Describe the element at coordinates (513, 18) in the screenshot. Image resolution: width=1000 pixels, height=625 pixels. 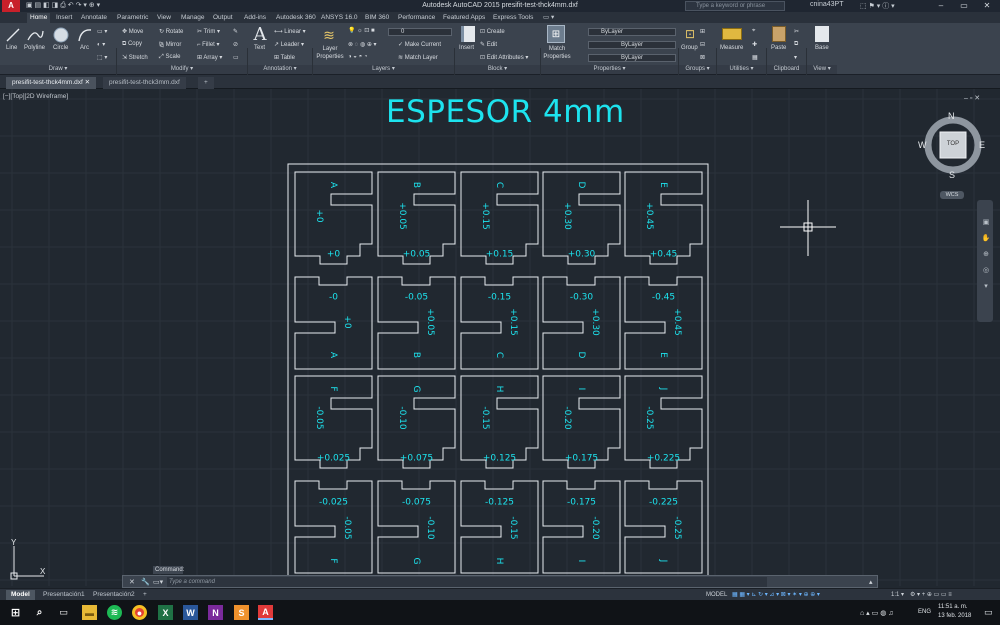
I see `tab-express-tools: Express Tools` at that location.